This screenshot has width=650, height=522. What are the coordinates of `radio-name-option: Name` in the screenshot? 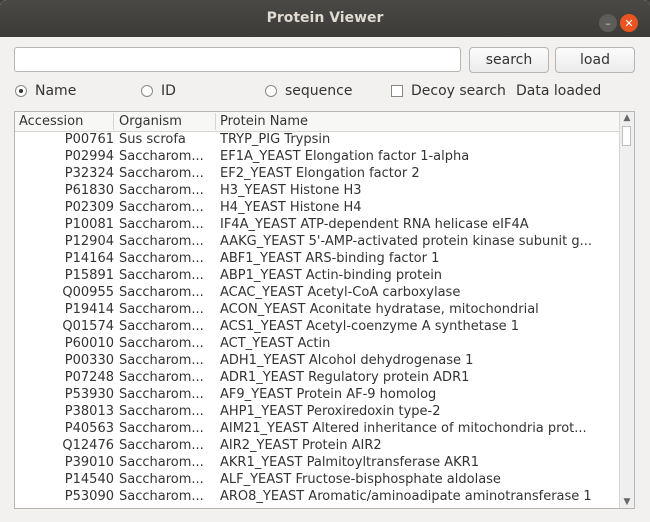 It's located at (45, 91).